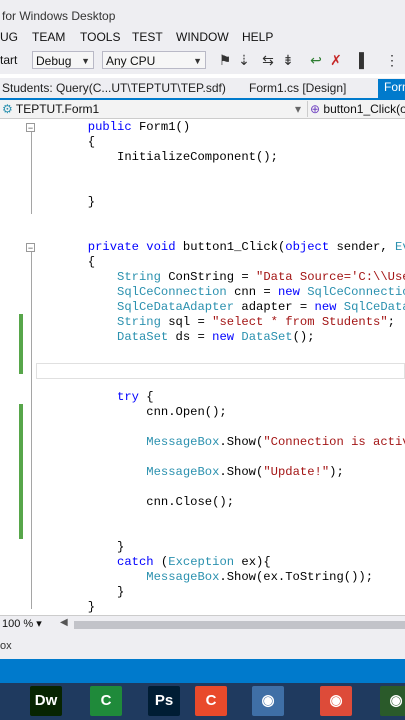 This screenshot has width=405, height=720. I want to click on toggle-bookmark-icon: ▌, so click(364, 60).